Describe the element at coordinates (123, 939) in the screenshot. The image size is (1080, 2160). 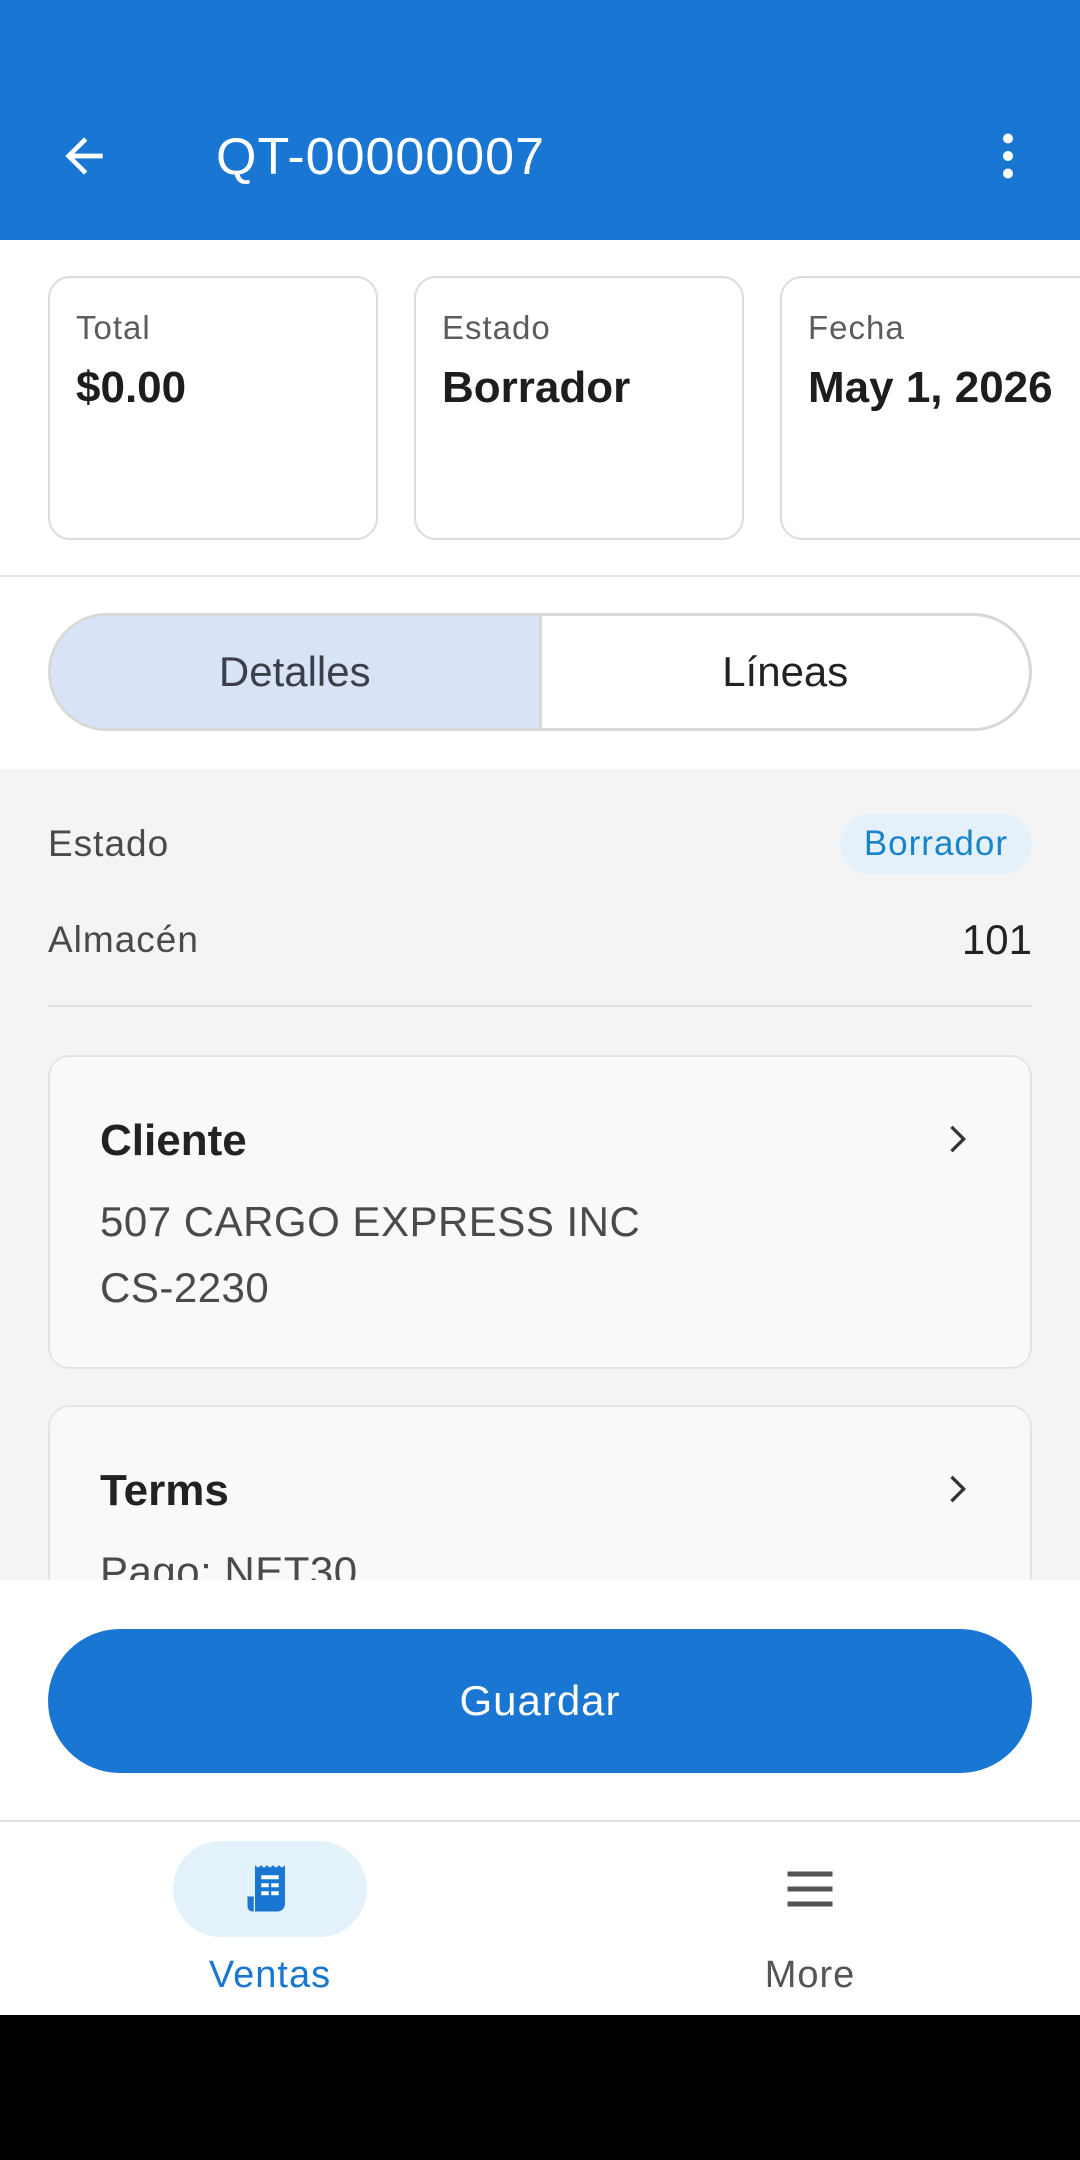
I see `warehouse-label: Almacén` at that location.